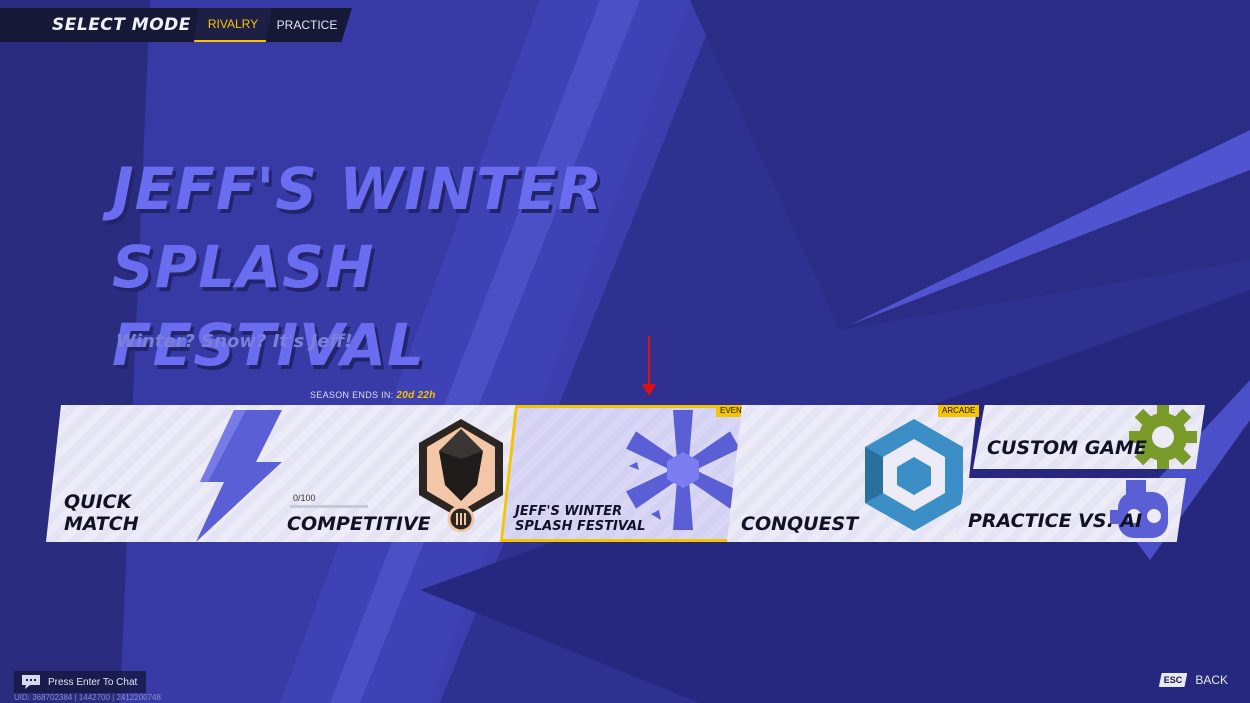  Describe the element at coordinates (233, 25) in the screenshot. I see `tab-rivalry: RIVALRY` at that location.